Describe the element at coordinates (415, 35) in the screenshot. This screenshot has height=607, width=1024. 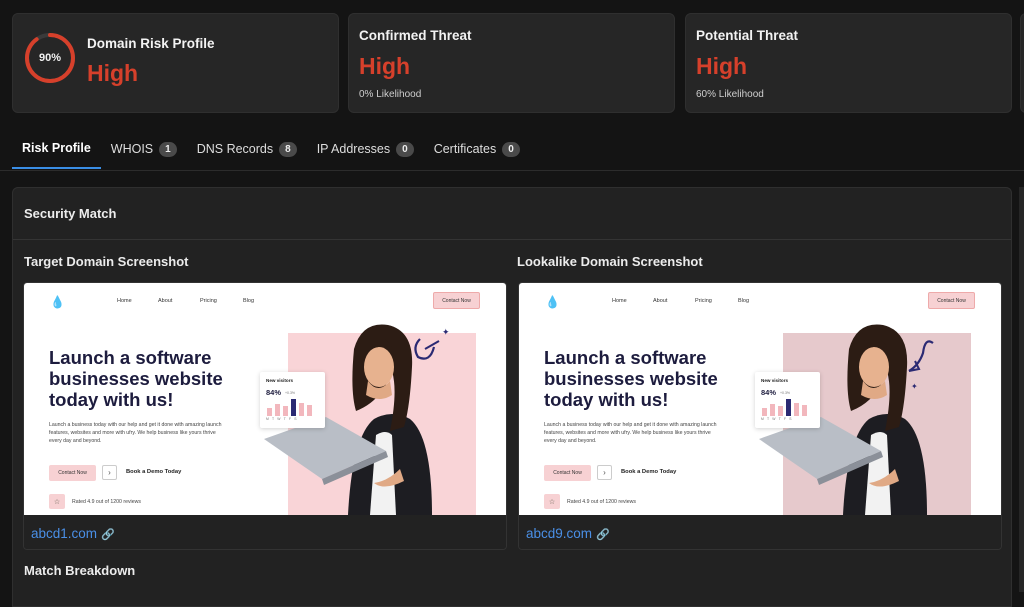
I see `confirmed-title: Confirmed Threat` at that location.